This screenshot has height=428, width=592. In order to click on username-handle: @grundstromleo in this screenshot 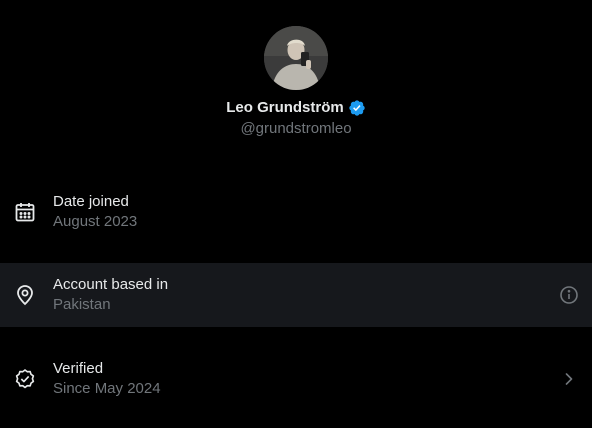, I will do `click(296, 128)`.